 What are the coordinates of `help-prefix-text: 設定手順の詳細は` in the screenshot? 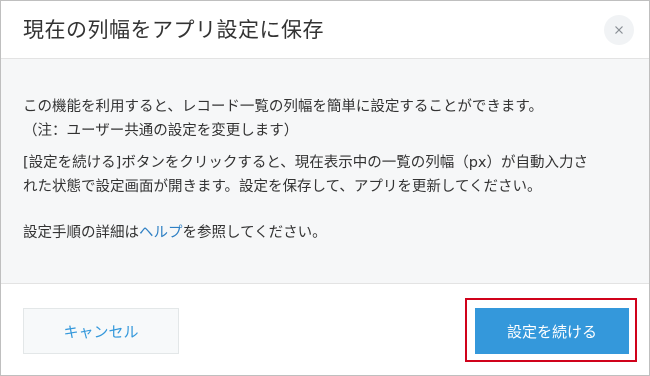 It's located at (81, 233).